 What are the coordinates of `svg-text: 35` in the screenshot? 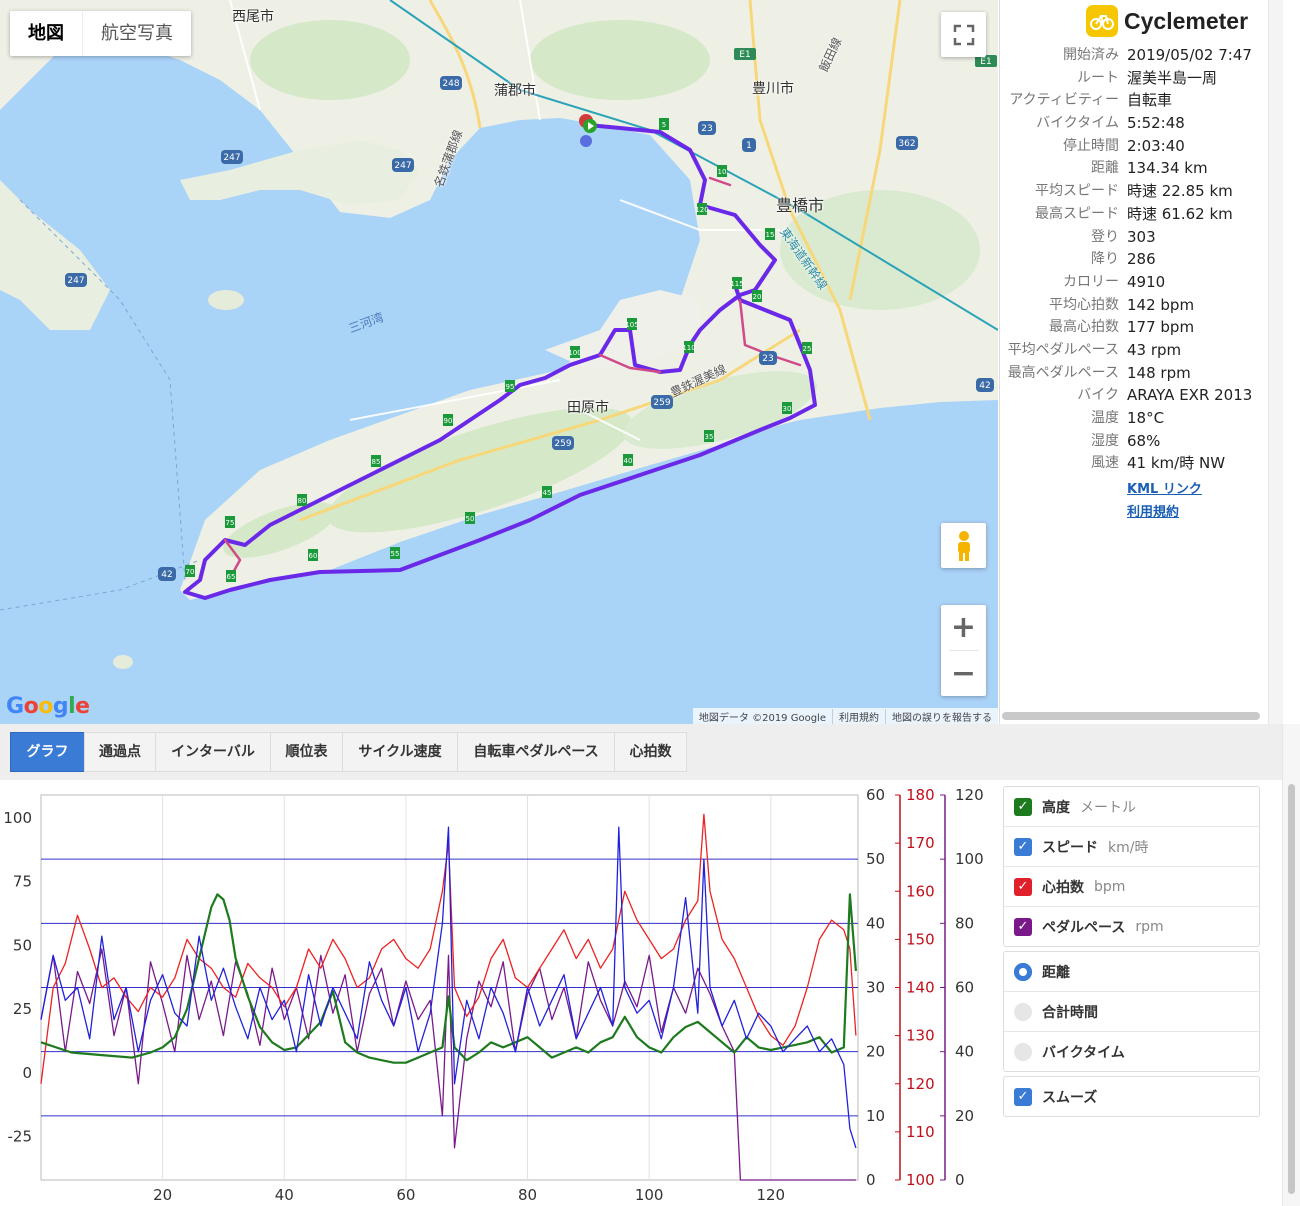 It's located at (709, 437).